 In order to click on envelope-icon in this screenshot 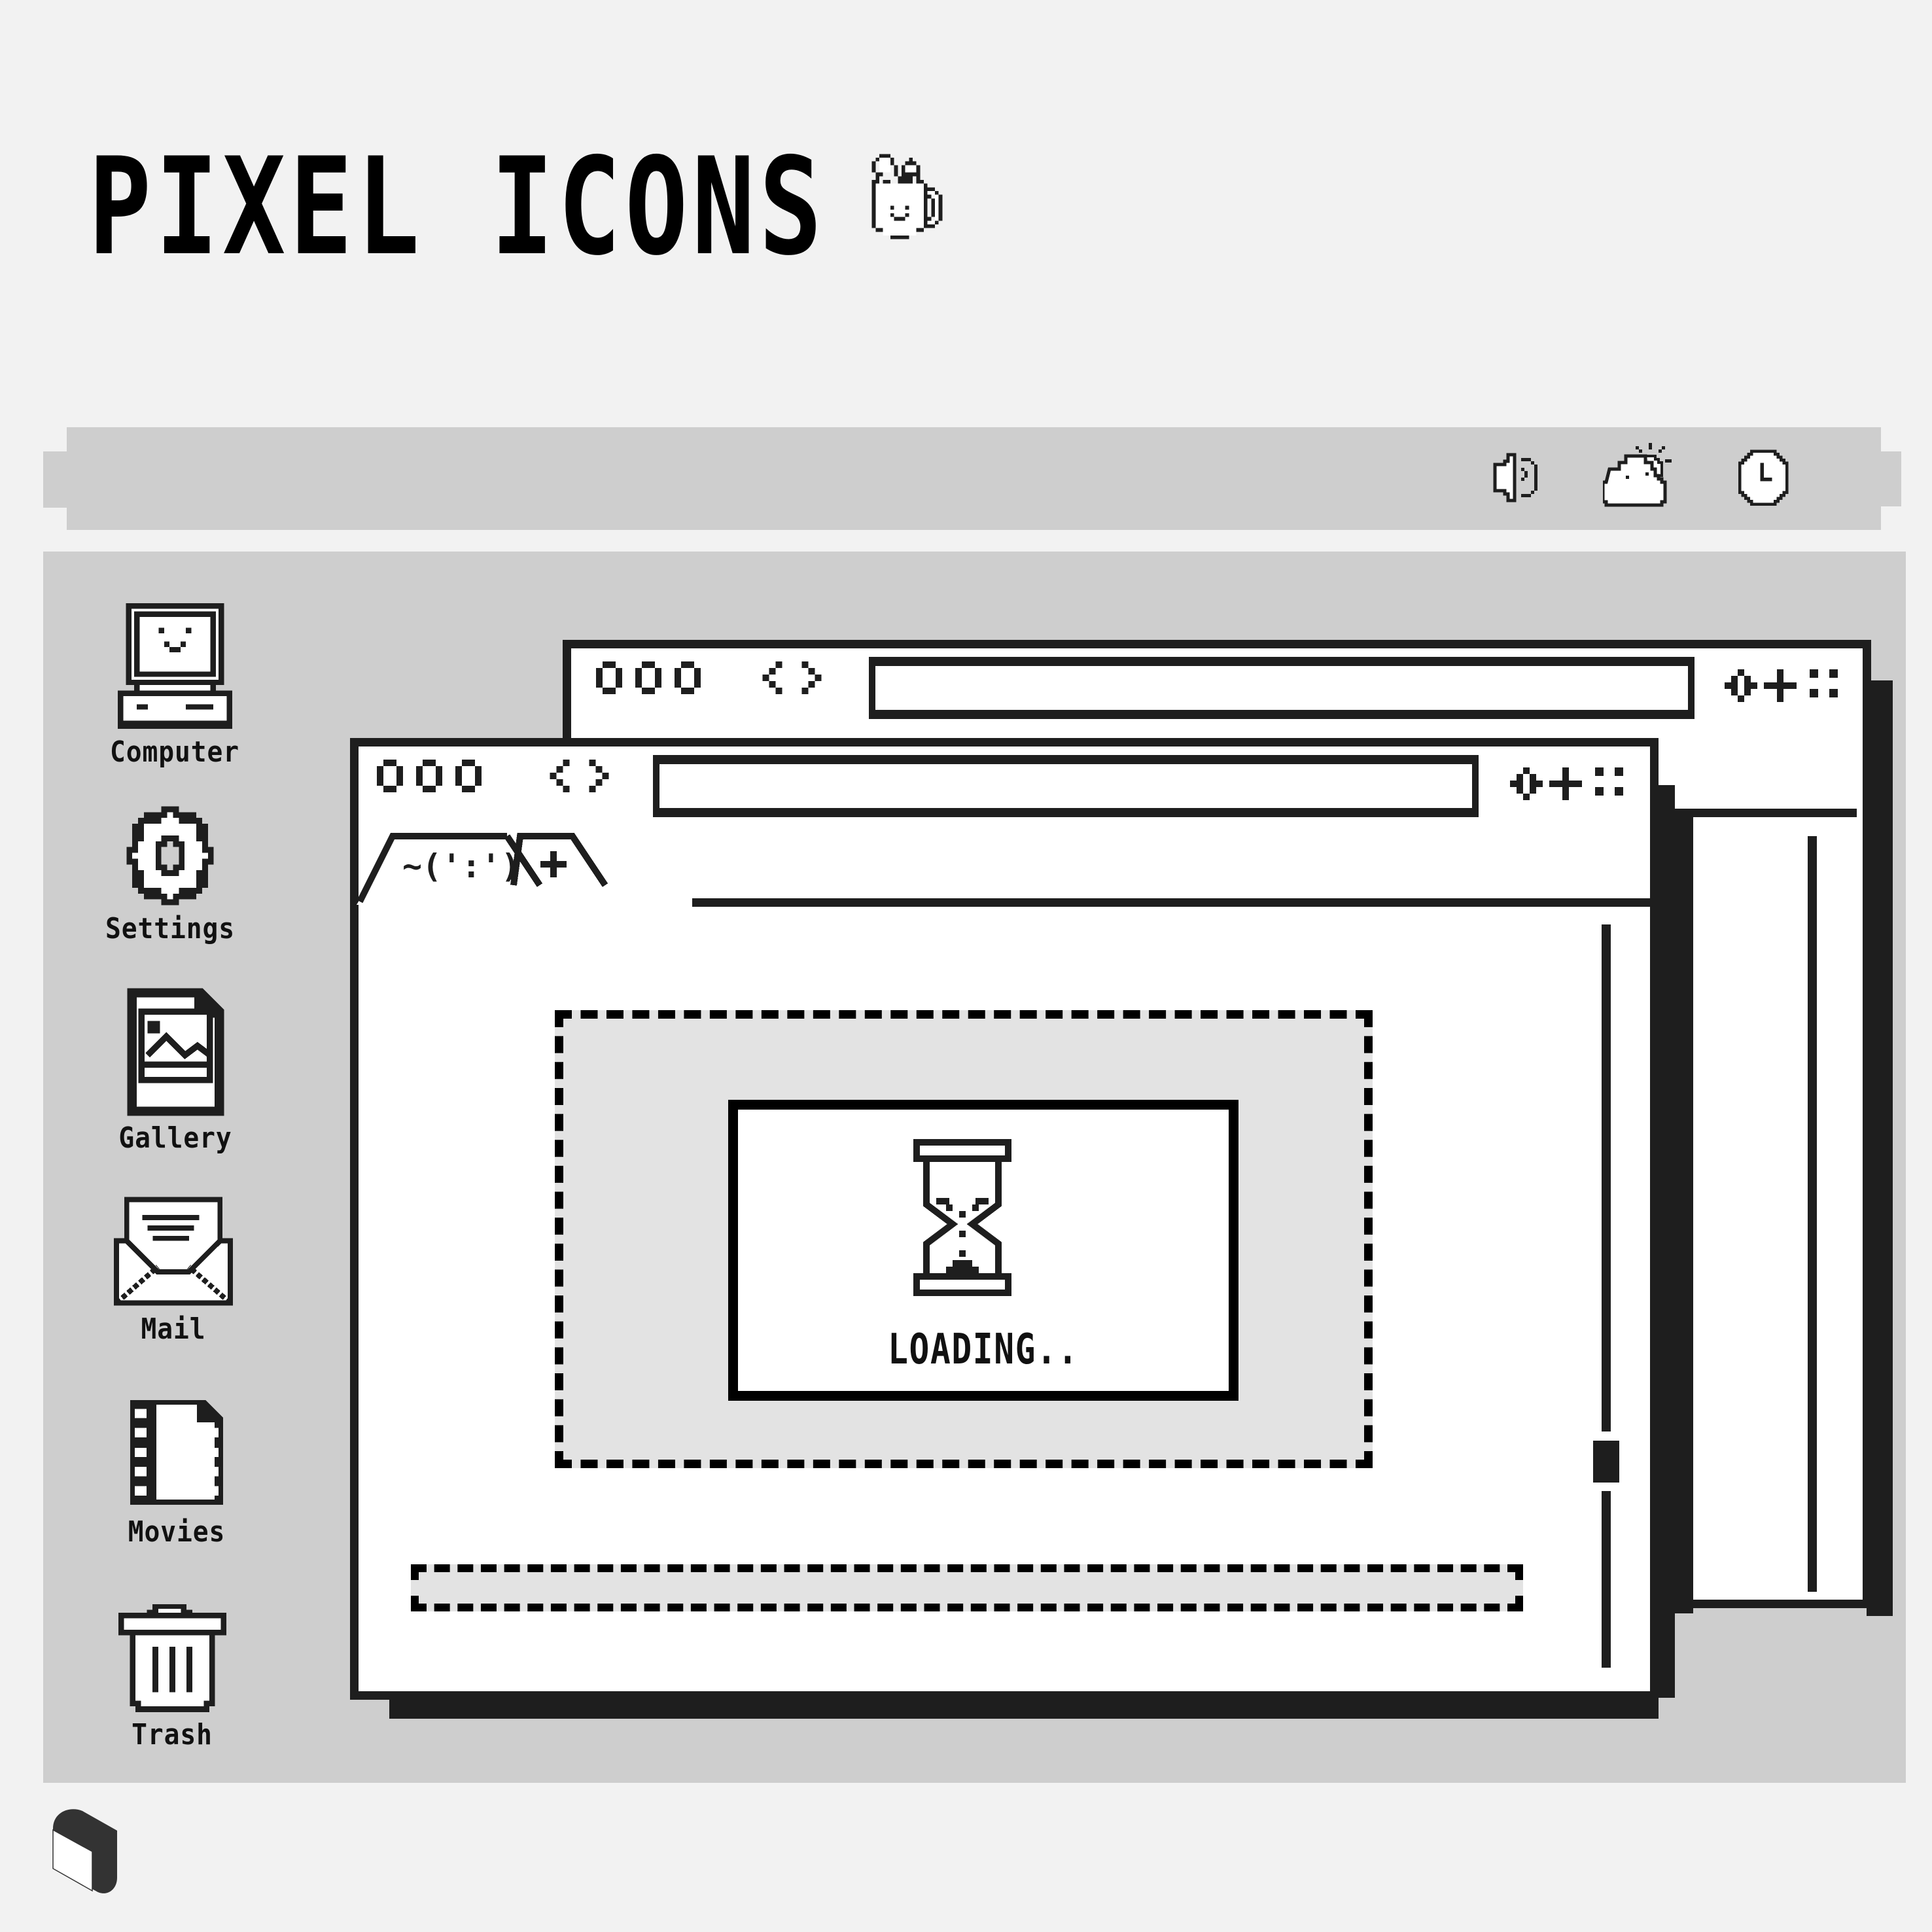, I will do `click(173, 1251)`.